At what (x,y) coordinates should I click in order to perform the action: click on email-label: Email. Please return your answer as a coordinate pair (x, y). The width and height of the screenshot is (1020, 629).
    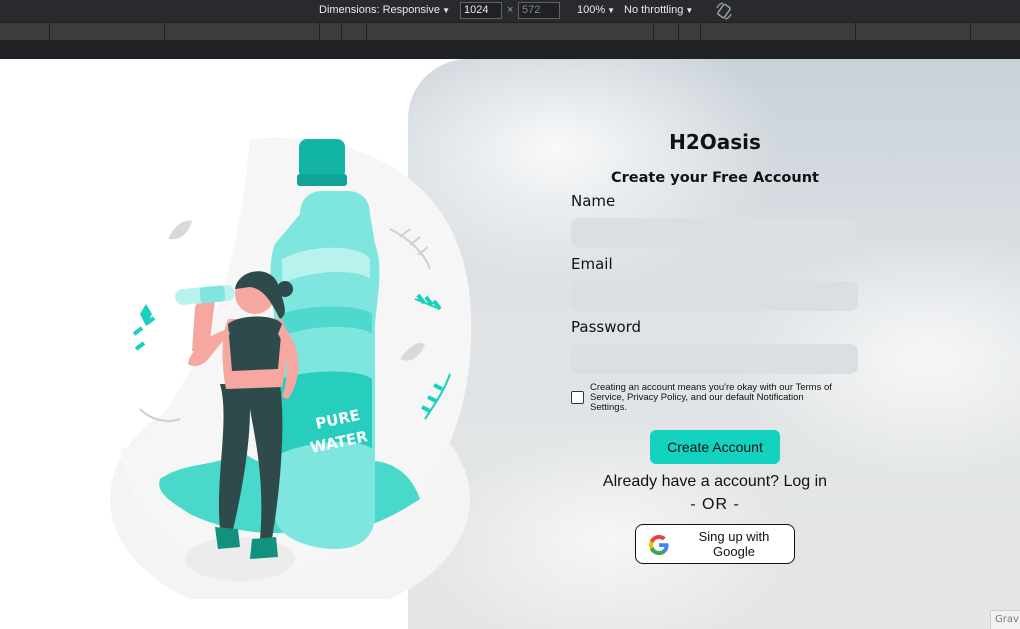
    Looking at the image, I should click on (592, 264).